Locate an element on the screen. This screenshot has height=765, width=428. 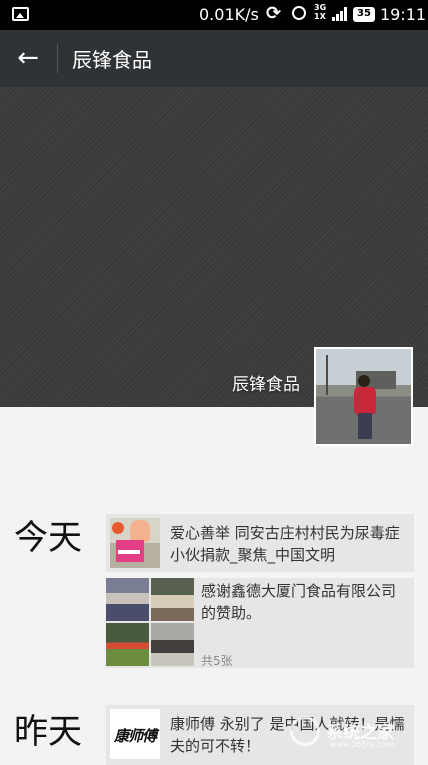
page-title: 辰锋食品 is located at coordinates (112, 60).